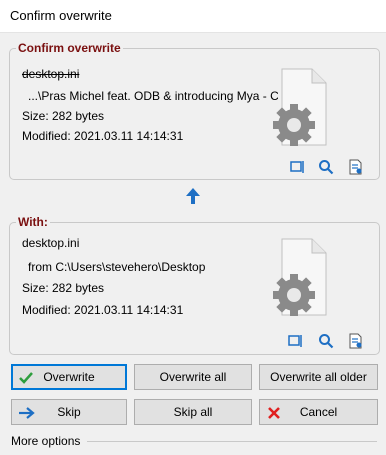 The width and height of the screenshot is (386, 455). What do you see at coordinates (103, 310) in the screenshot?
I see `incoming-modified: Modified: 2021.03.11 14:14:31` at bounding box center [103, 310].